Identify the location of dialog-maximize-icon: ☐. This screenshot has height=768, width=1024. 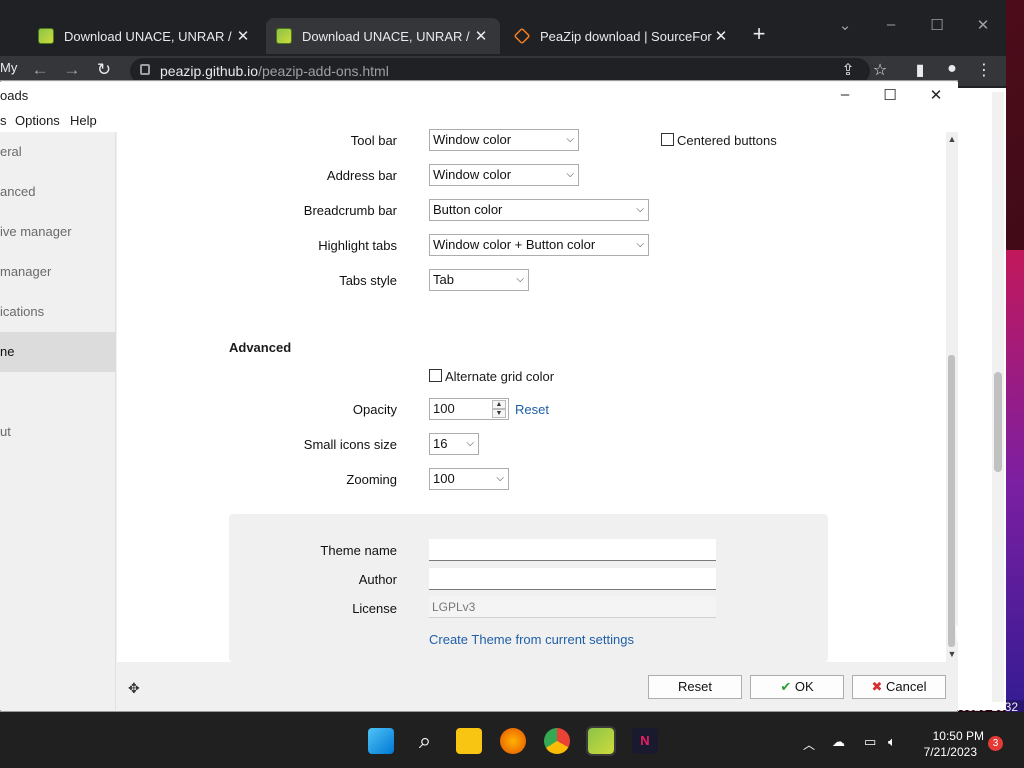
(890, 96).